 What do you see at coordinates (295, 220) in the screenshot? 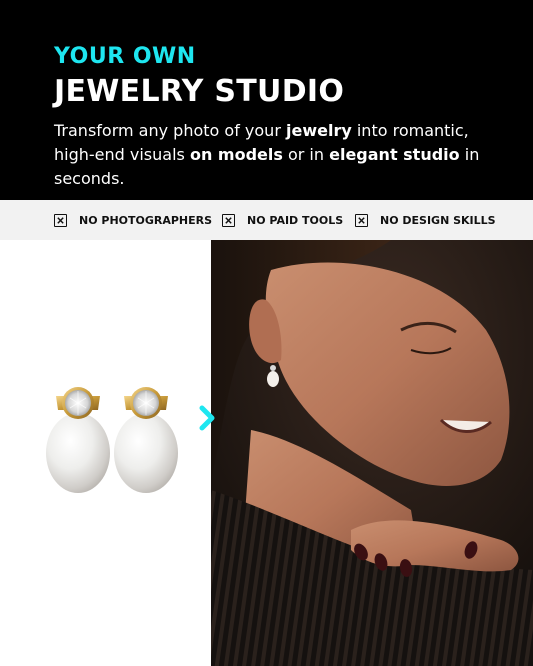
I see `feature-label: NO PAID TOOLS` at bounding box center [295, 220].